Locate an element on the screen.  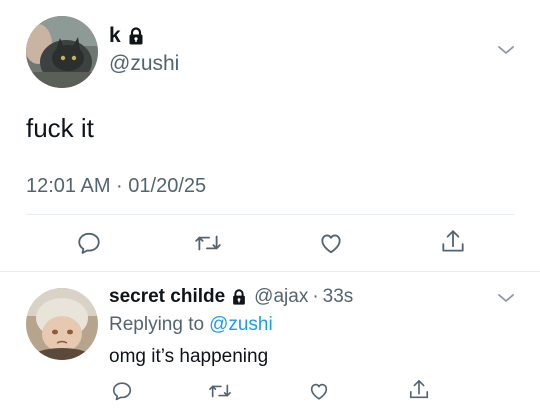
reply-handle: @ajax is located at coordinates (281, 297).